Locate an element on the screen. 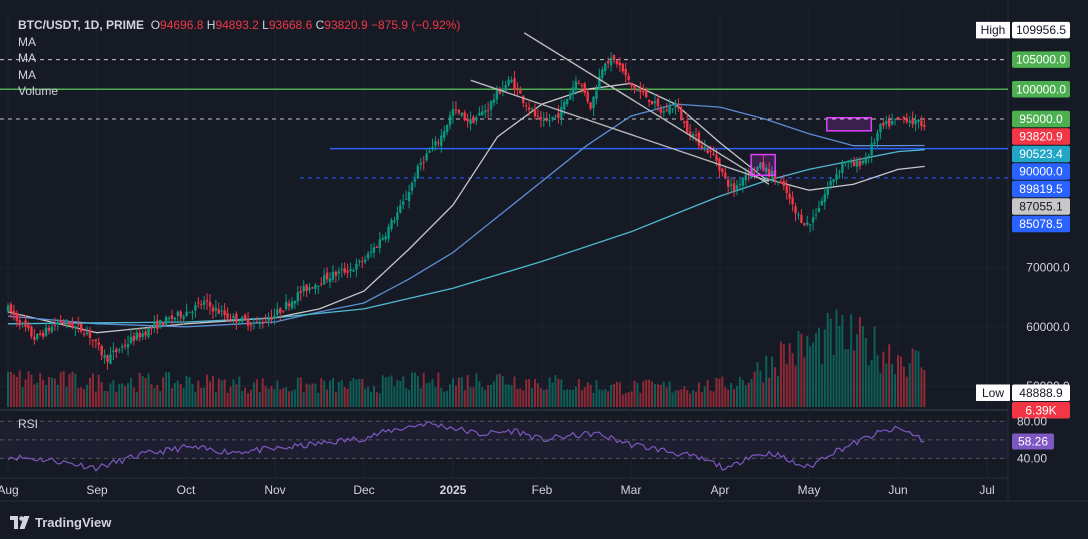 Image resolution: width=1088 pixels, height=539 pixels. price-badge-label: 89819.5 is located at coordinates (1041, 189).